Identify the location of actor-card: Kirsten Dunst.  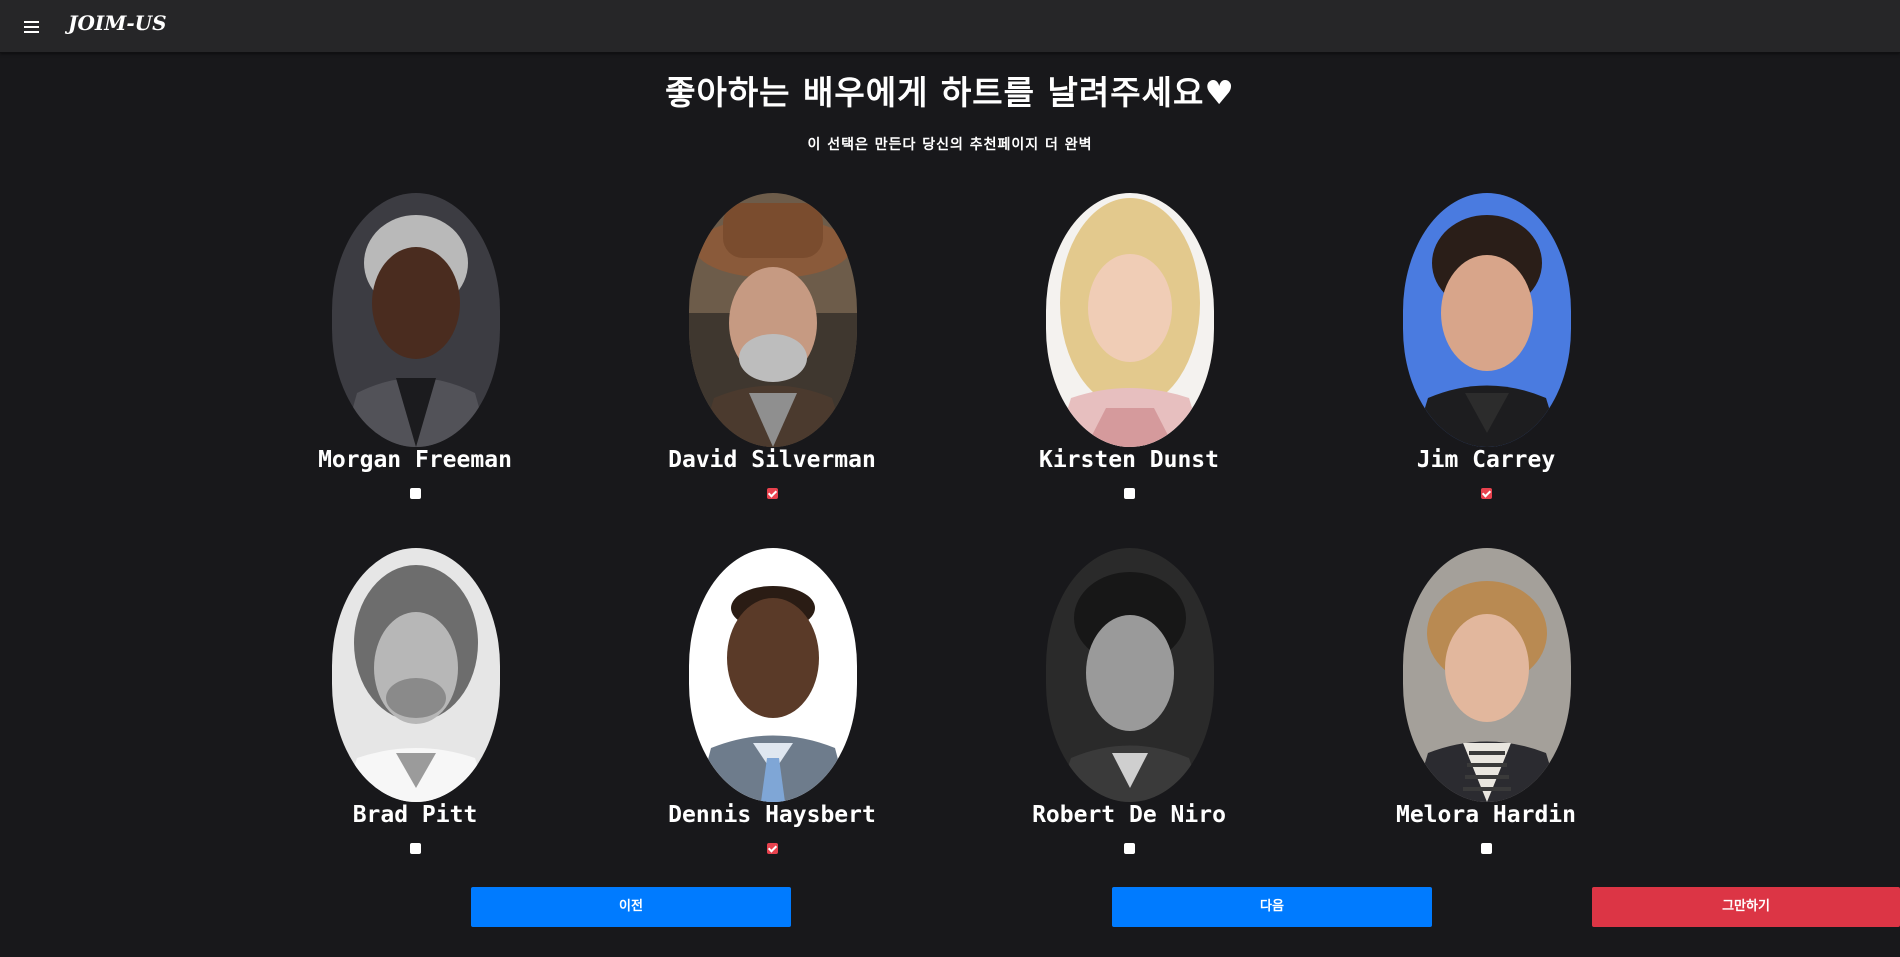
(1129, 348).